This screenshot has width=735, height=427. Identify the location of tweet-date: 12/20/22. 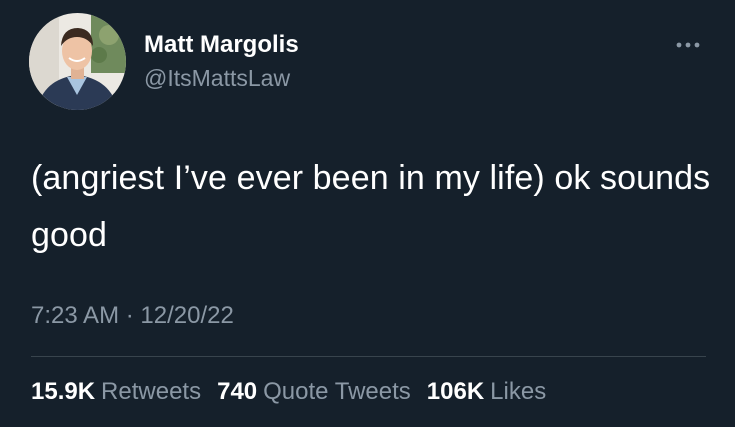
(186, 315).